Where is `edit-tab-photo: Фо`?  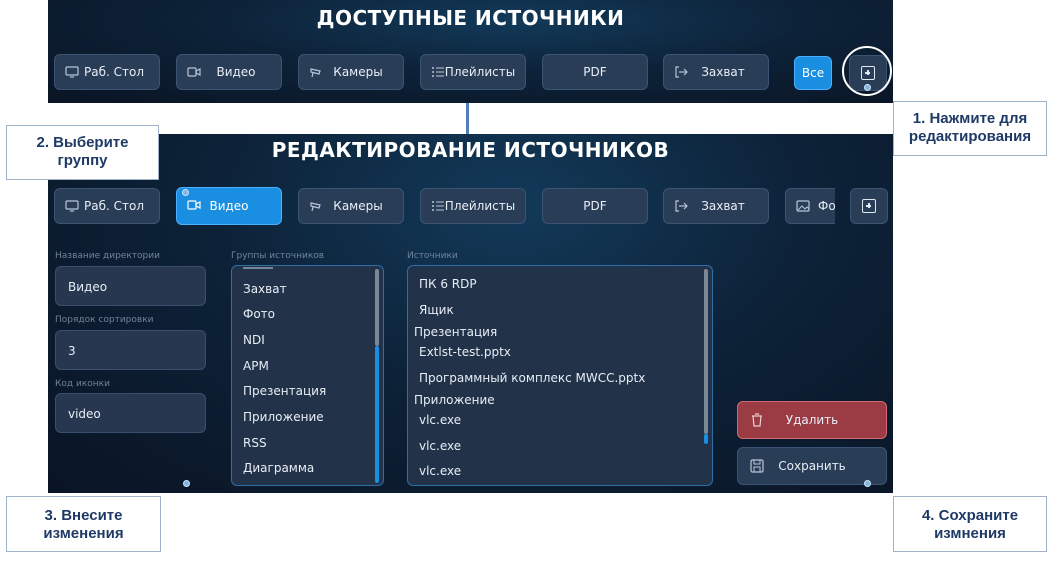 edit-tab-photo: Фо is located at coordinates (810, 206).